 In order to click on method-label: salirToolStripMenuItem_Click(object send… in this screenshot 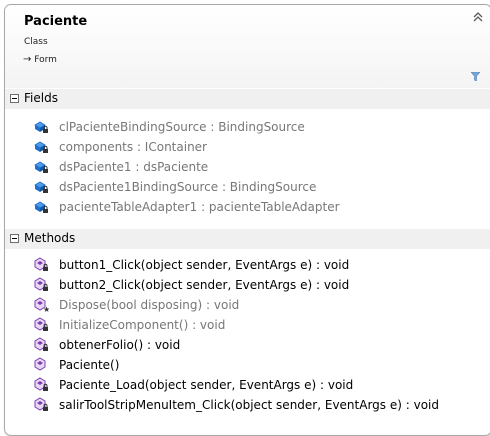, I will do `click(249, 405)`.